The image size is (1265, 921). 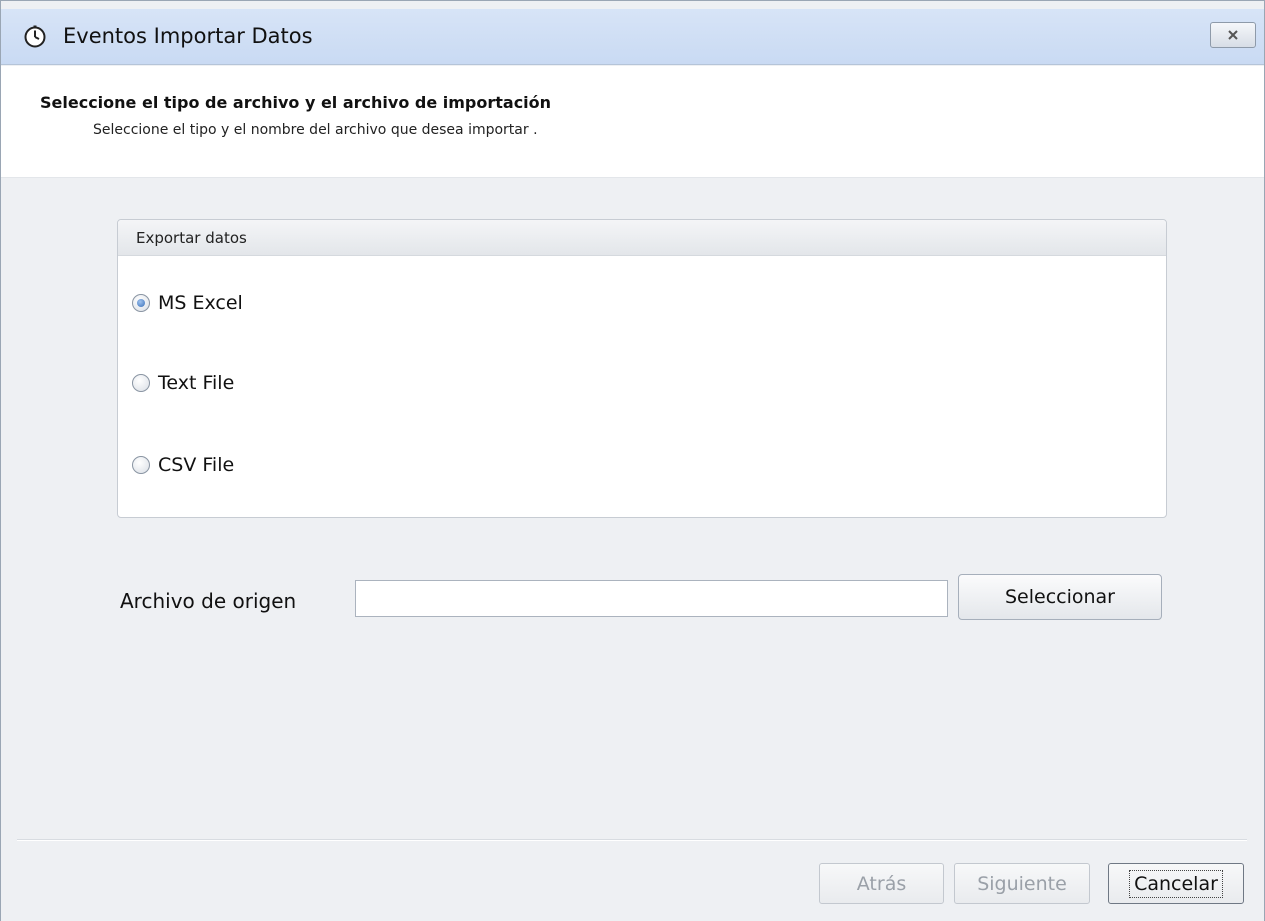 I want to click on close-icon, so click(x=1233, y=35).